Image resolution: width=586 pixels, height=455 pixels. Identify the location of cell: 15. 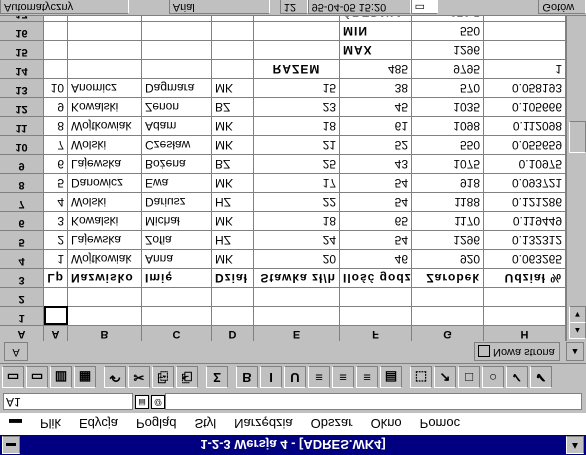
(297, 87).